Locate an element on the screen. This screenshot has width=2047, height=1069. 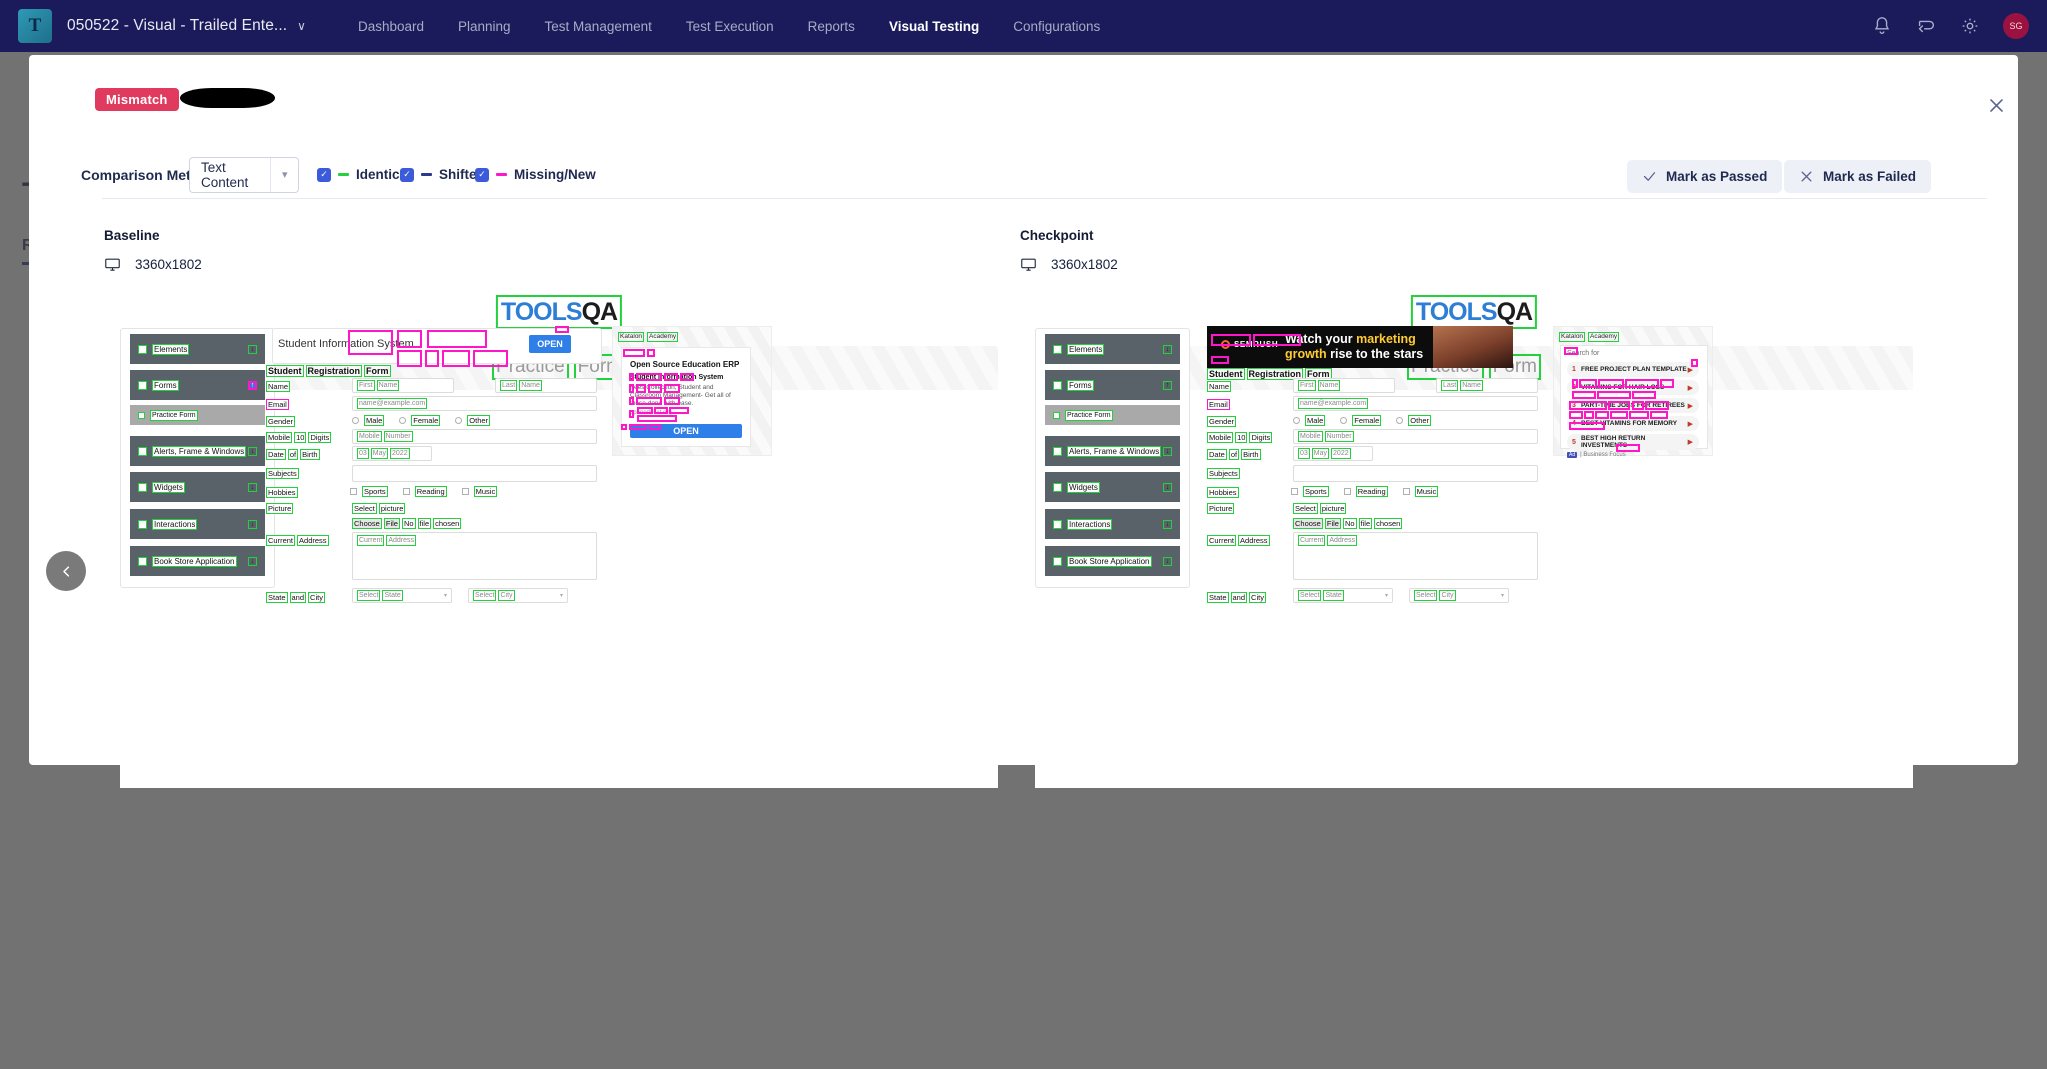
nav-item-reports: Reports is located at coordinates (831, 26).